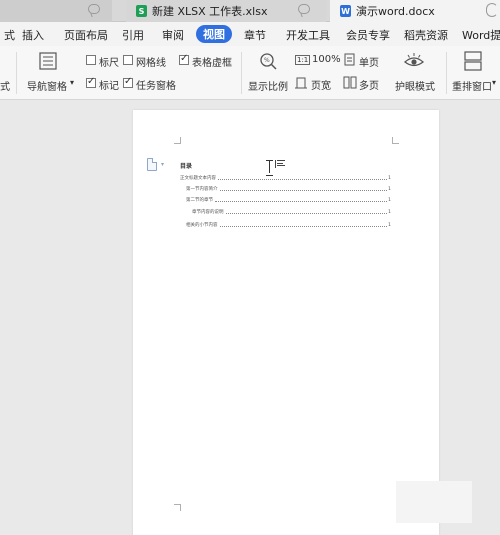 The height and width of the screenshot is (535, 500). Describe the element at coordinates (301, 83) in the screenshot. I see `page-width-icon` at that location.